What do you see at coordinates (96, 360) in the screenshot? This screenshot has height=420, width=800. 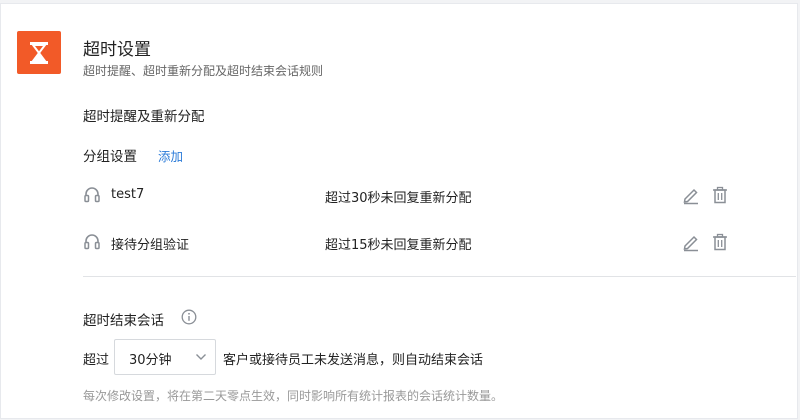 I see `exceed-label: 超过` at bounding box center [96, 360].